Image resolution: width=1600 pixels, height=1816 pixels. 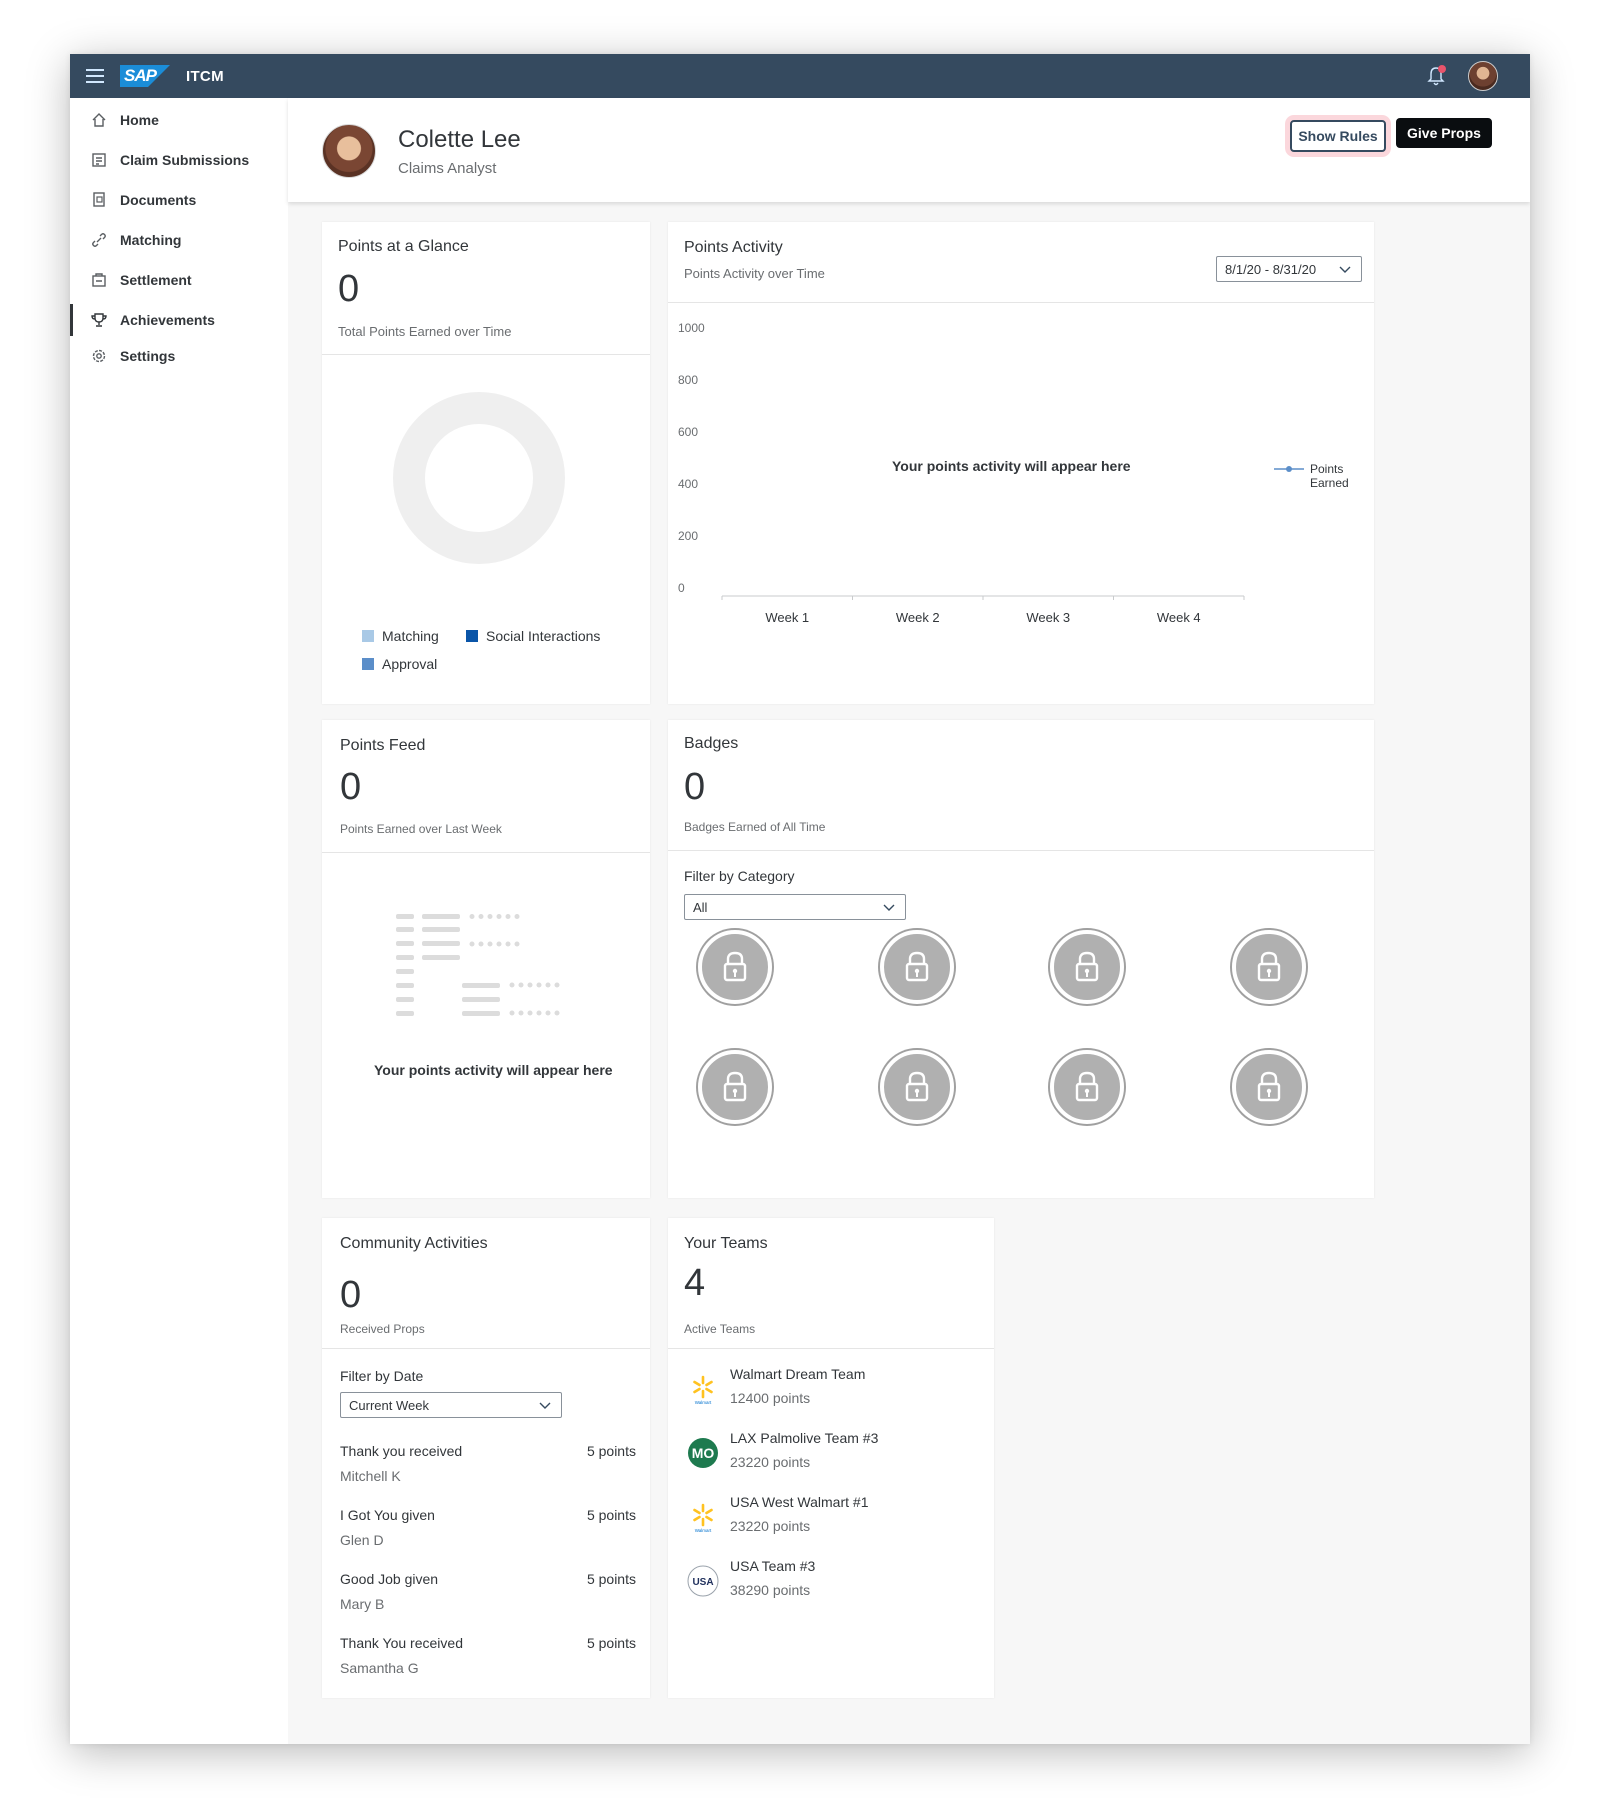 I want to click on community-activity-item: Thank you received 5 points Mitchell K, so click(x=488, y=1468).